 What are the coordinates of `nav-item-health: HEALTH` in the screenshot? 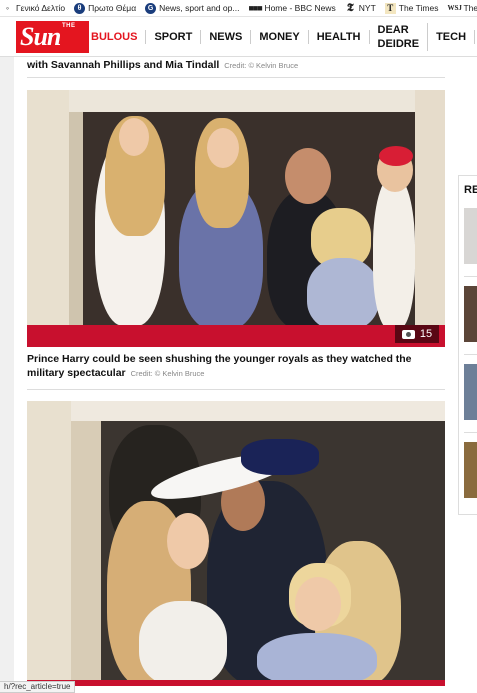 It's located at (339, 37).